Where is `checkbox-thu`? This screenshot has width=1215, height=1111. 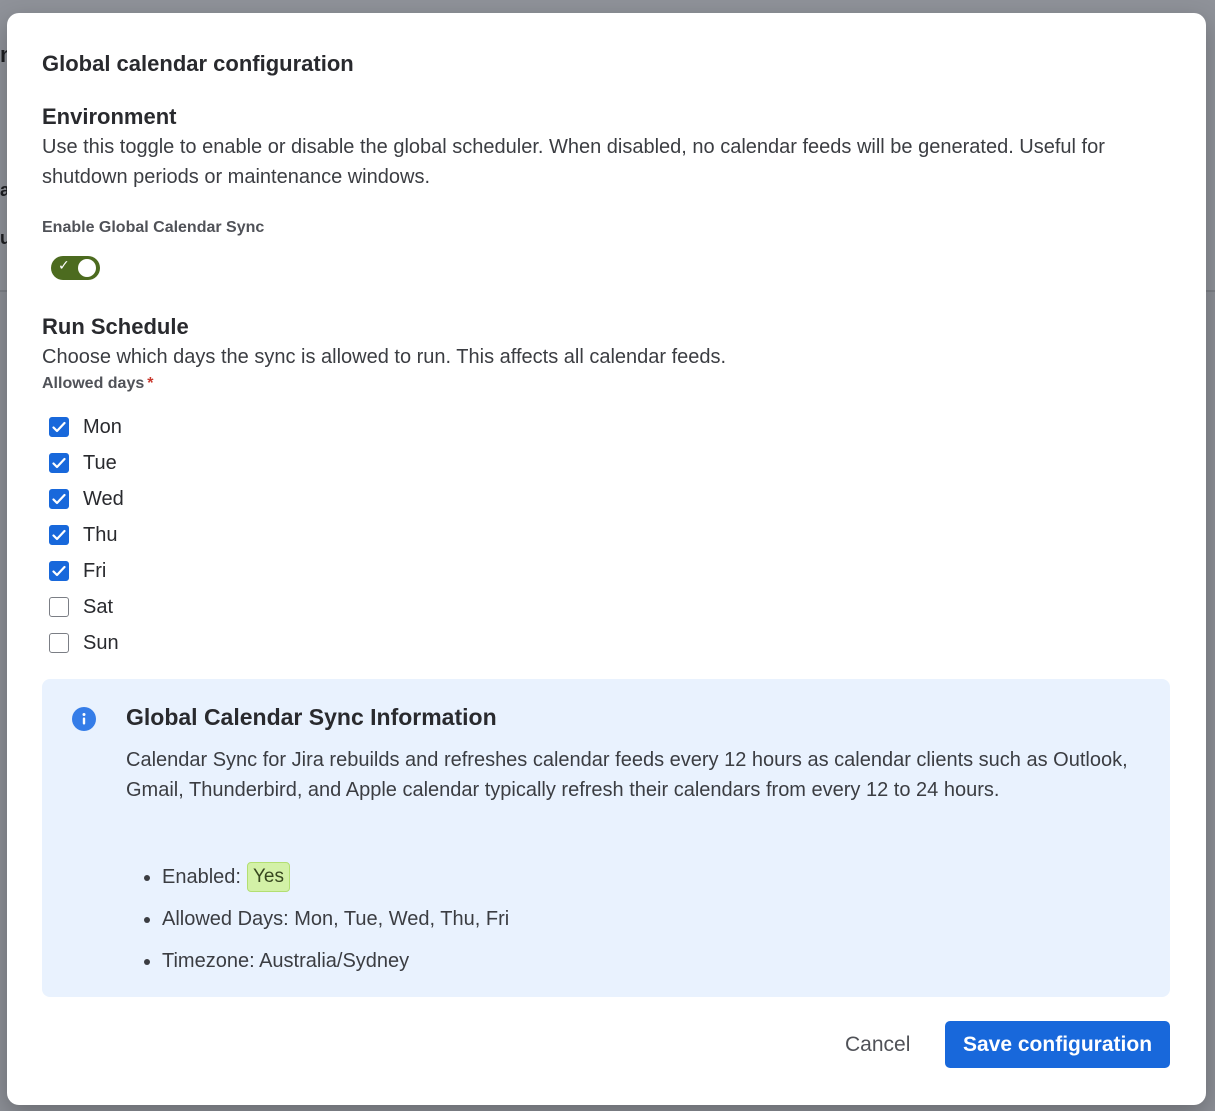
checkbox-thu is located at coordinates (59, 535).